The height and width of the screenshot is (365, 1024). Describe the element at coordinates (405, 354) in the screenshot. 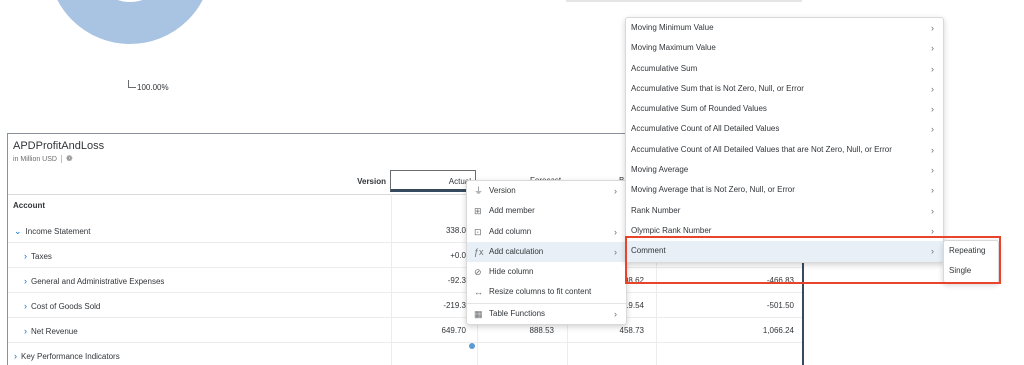

I see `table-row: › Key Performance Indicators` at that location.